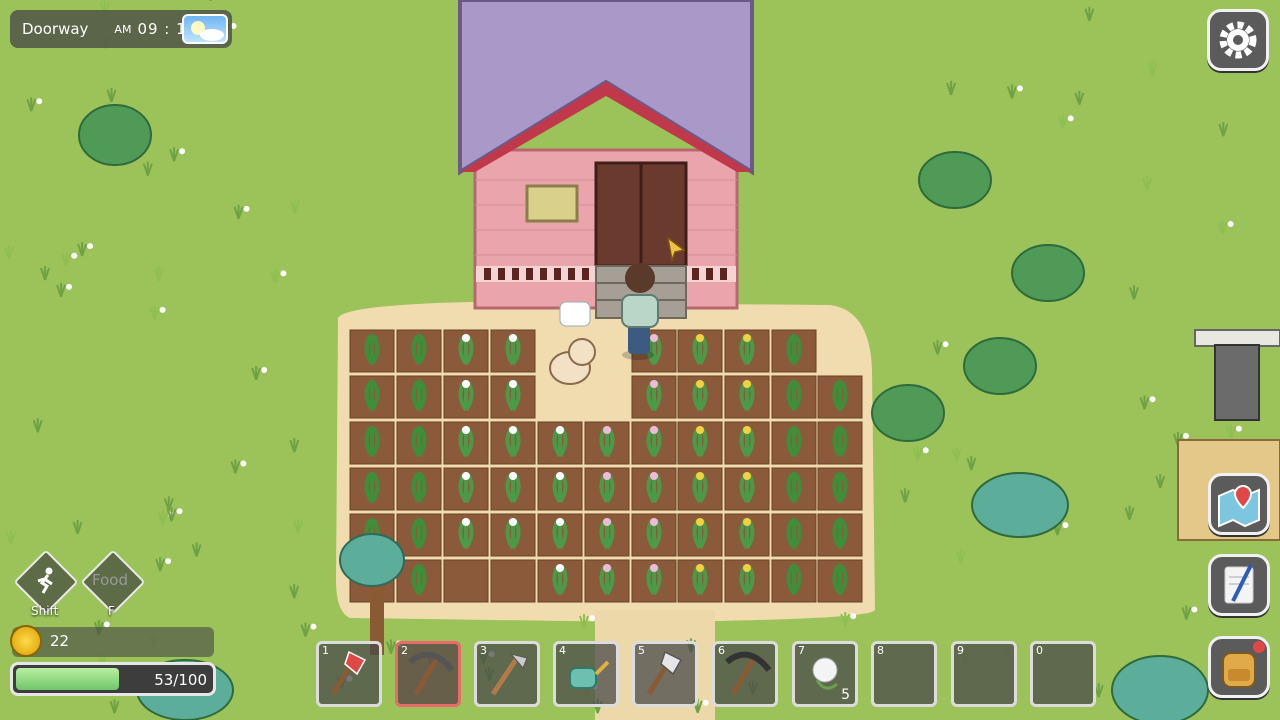  Describe the element at coordinates (112, 641) in the screenshot. I see `coin-counter: 22` at that location.